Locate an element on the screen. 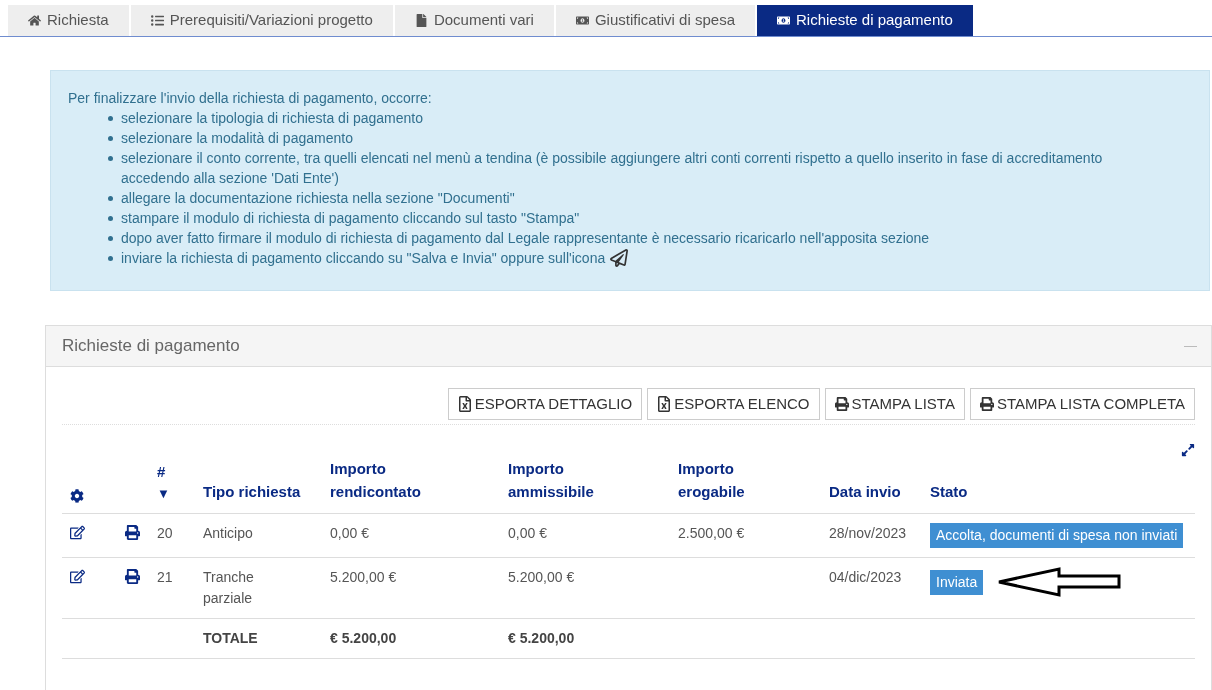  instruction-text: selezionare il conto corrente, tra quelli elencati nel menù a tendina (è possibile aggiungere altri conti correnti rispetto a quello inserito in fase di accreditamento accedendo alla sezione 'Dati Ente') is located at coordinates (612, 168).